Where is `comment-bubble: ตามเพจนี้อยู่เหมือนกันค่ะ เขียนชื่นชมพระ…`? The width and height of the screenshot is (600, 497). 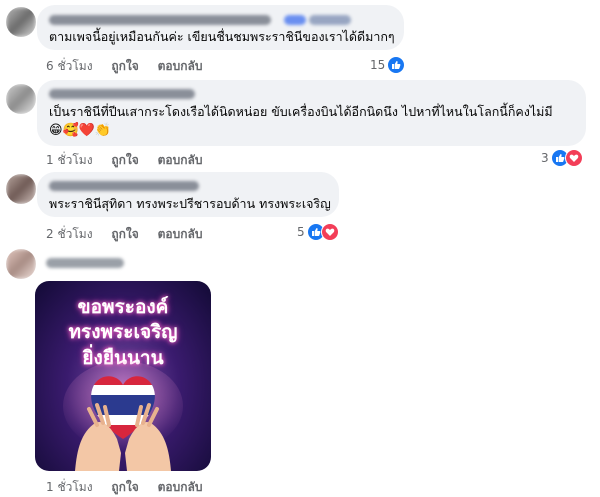 comment-bubble: ตามเพจนี้อยู่เหมือนกันค่ะ เขียนชื่นชมพระ… is located at coordinates (220, 27).